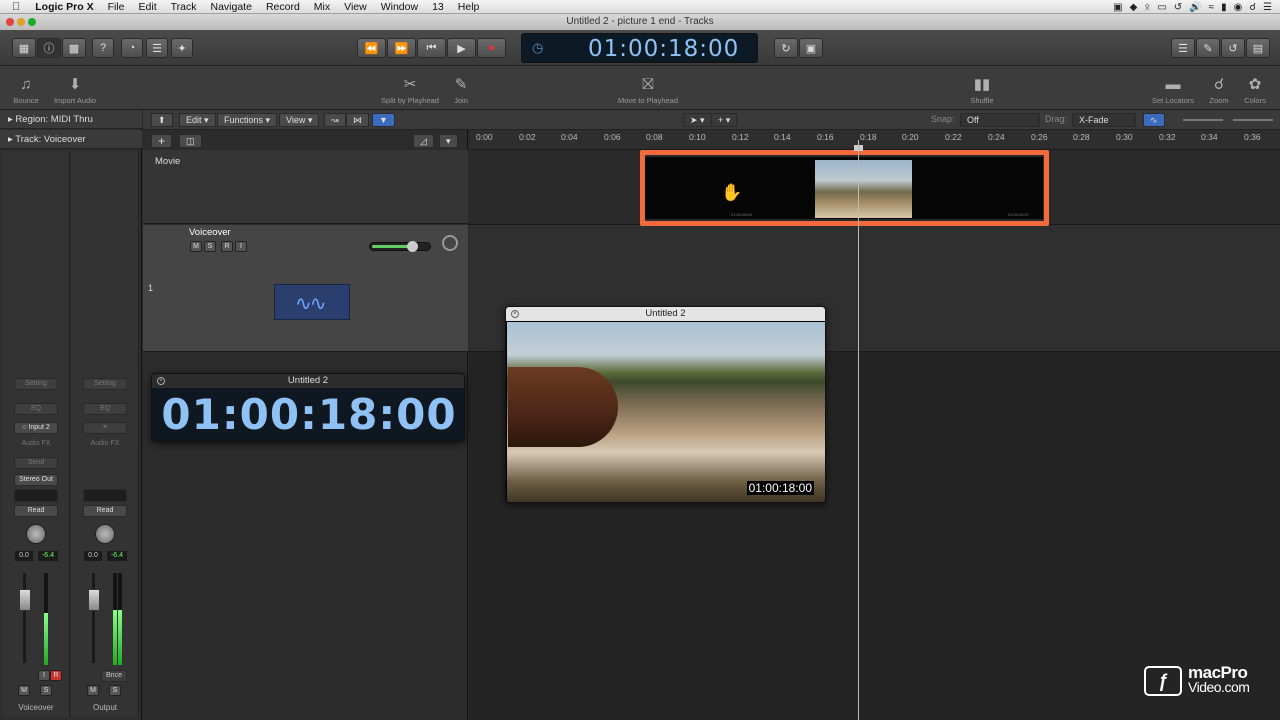 The width and height of the screenshot is (1280, 720). What do you see at coordinates (283, 7) in the screenshot?
I see `menu-record: Record` at bounding box center [283, 7].